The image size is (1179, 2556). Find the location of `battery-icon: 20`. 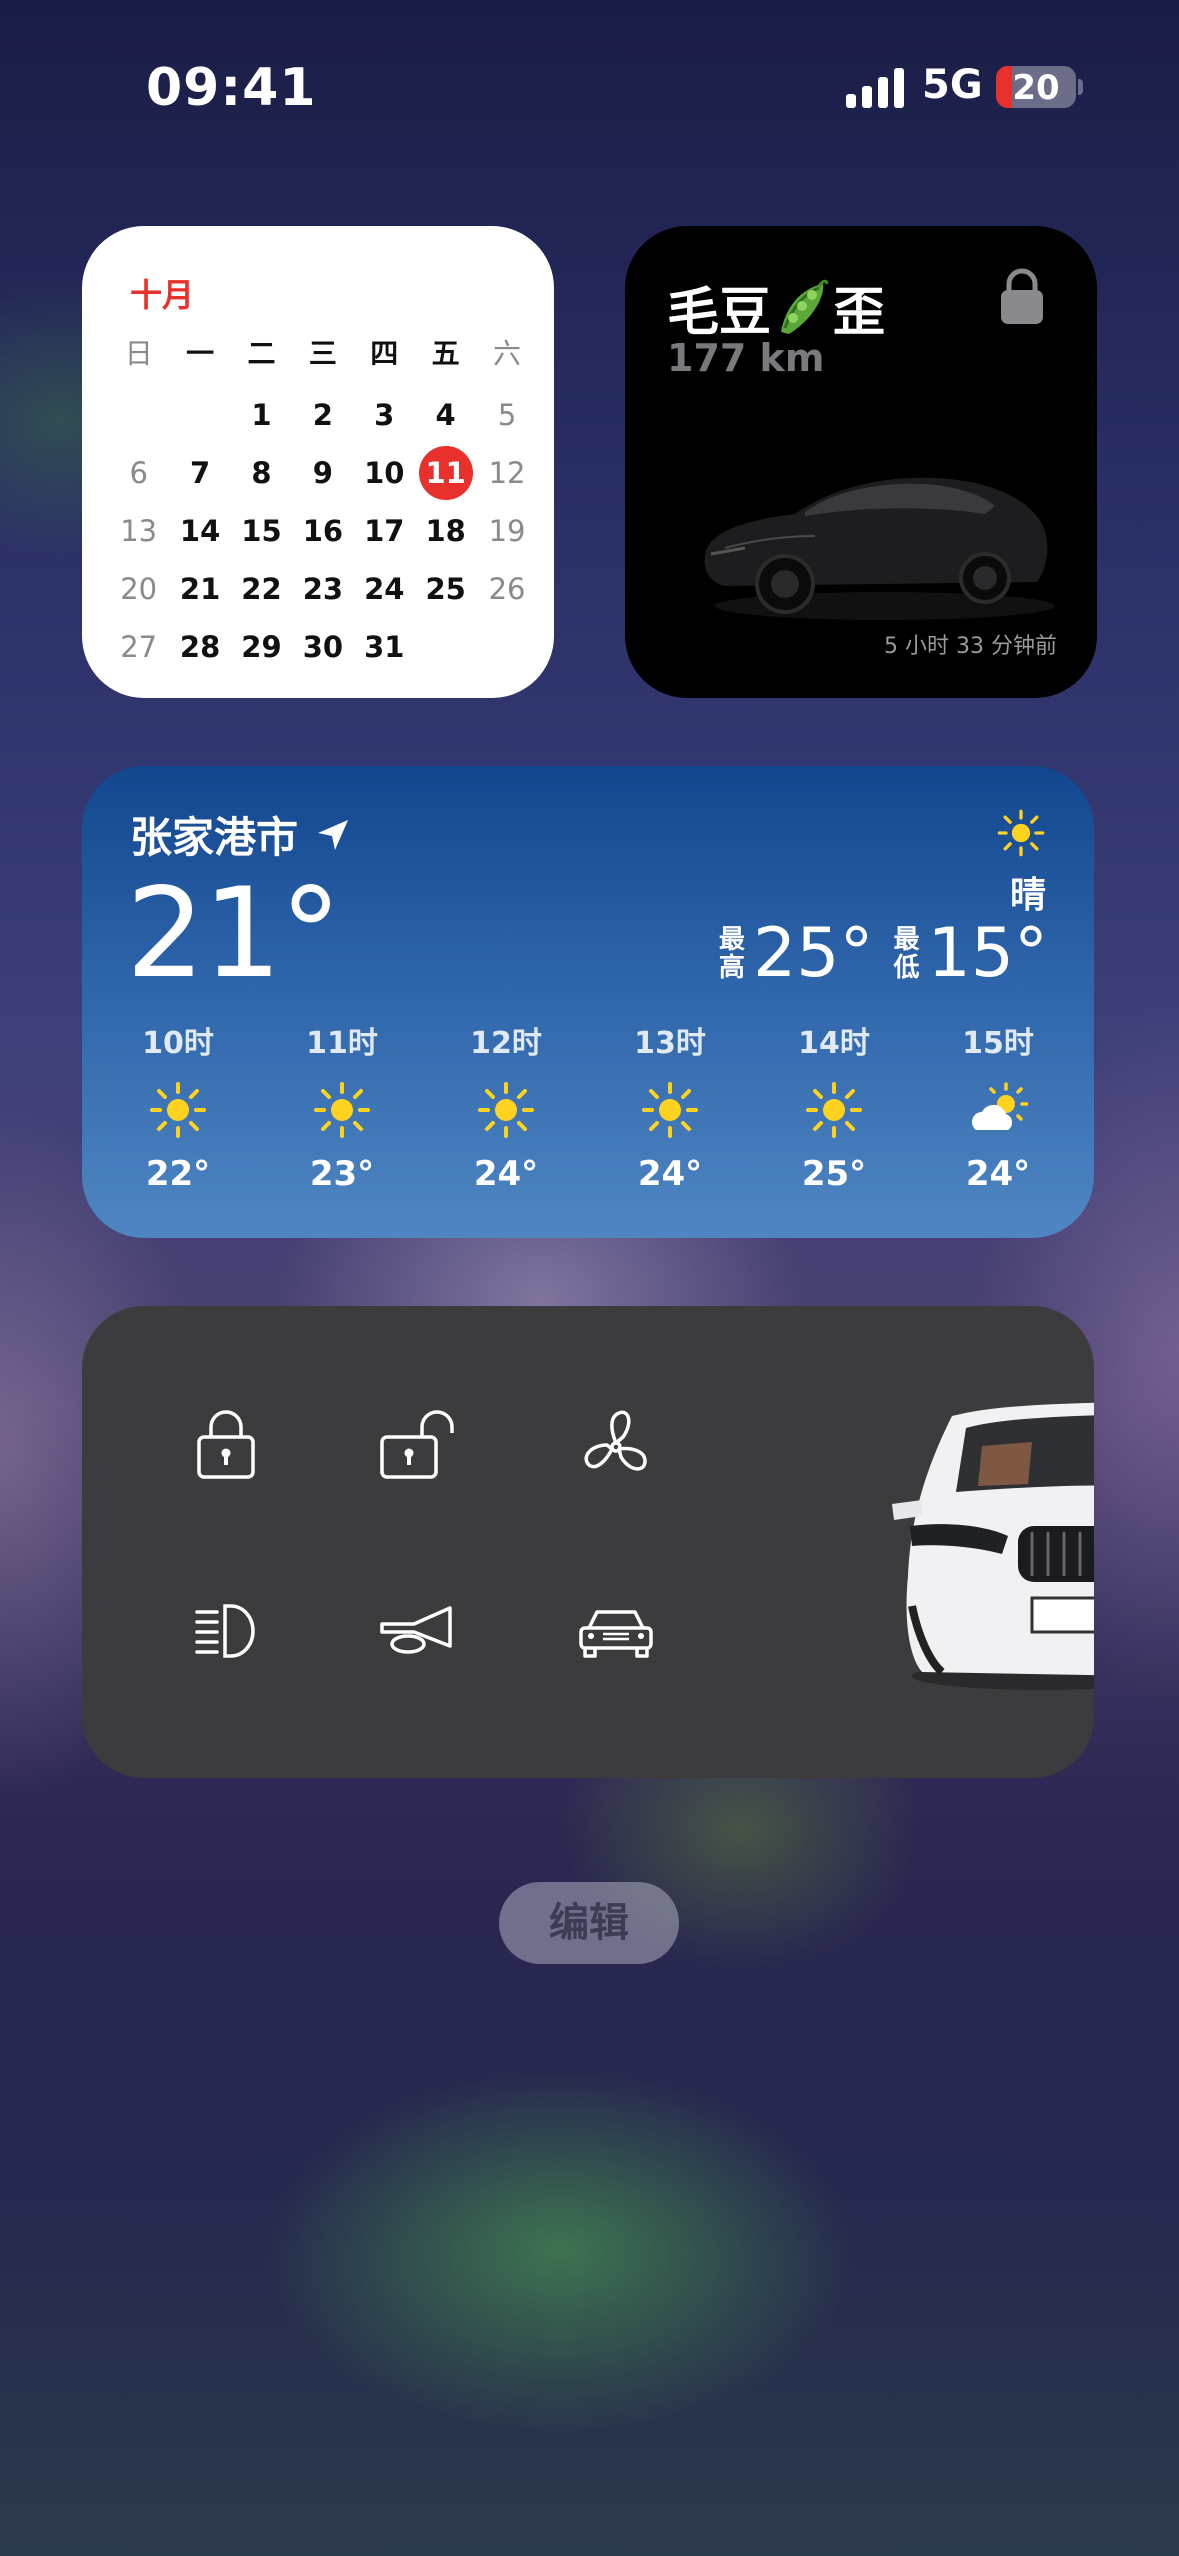

battery-icon: 20 is located at coordinates (1036, 87).